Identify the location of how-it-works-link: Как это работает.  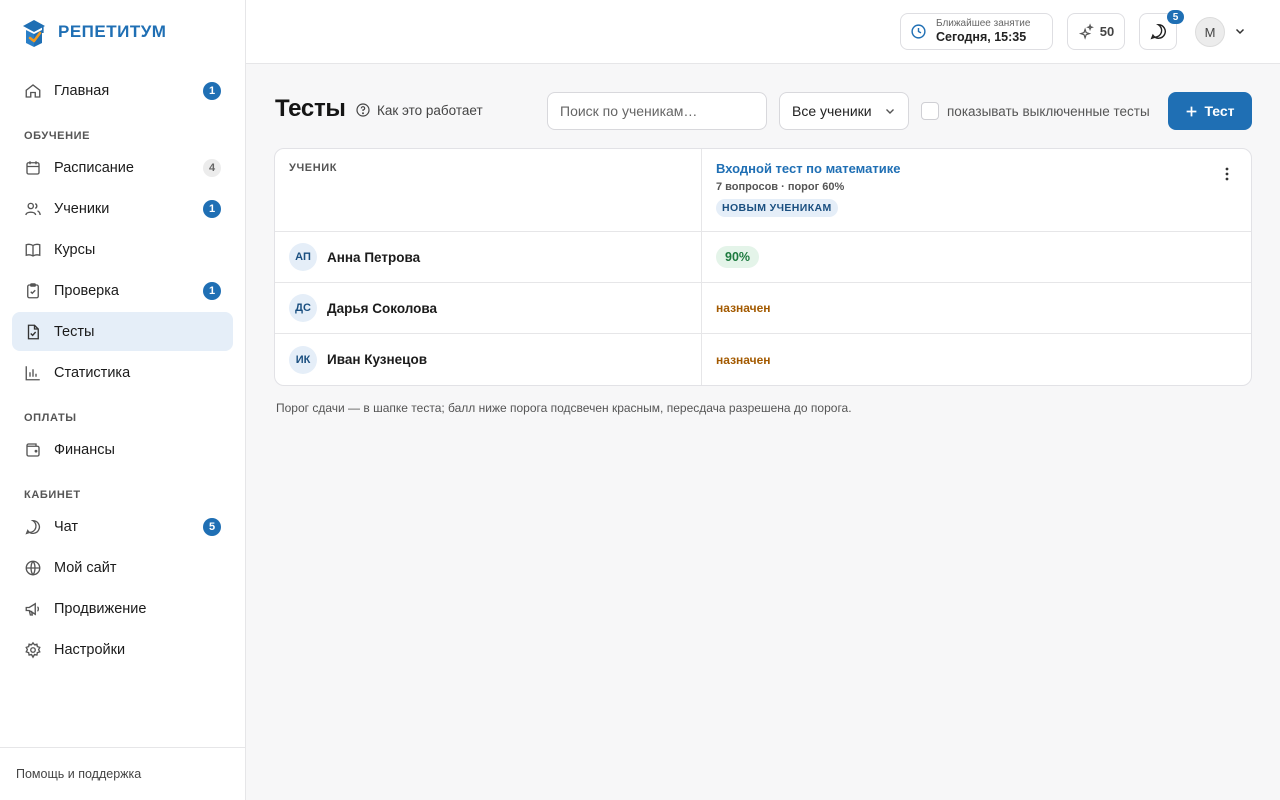
(419, 110).